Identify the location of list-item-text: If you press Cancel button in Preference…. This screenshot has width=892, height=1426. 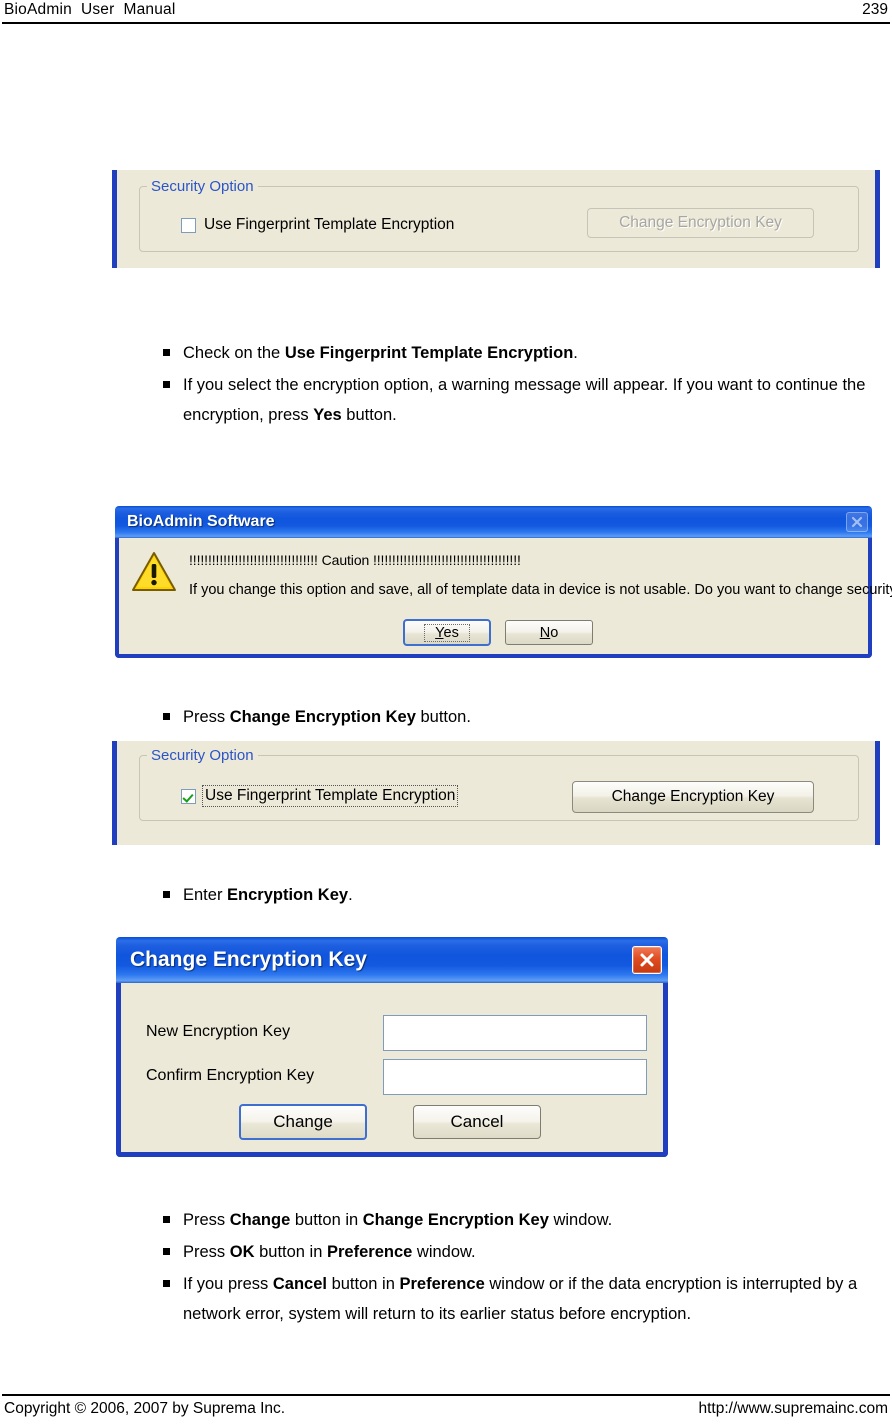
(520, 1299).